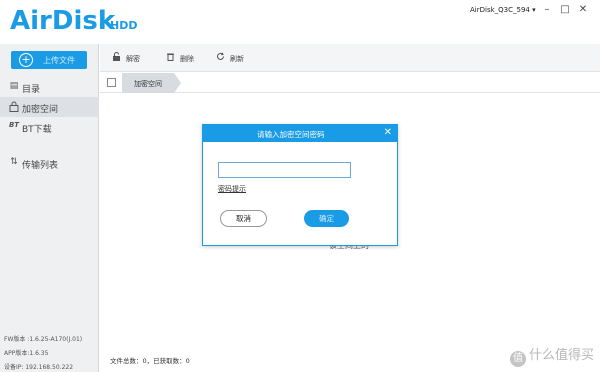  Describe the element at coordinates (562, 355) in the screenshot. I see `watermark-text: 什么值得买` at that location.